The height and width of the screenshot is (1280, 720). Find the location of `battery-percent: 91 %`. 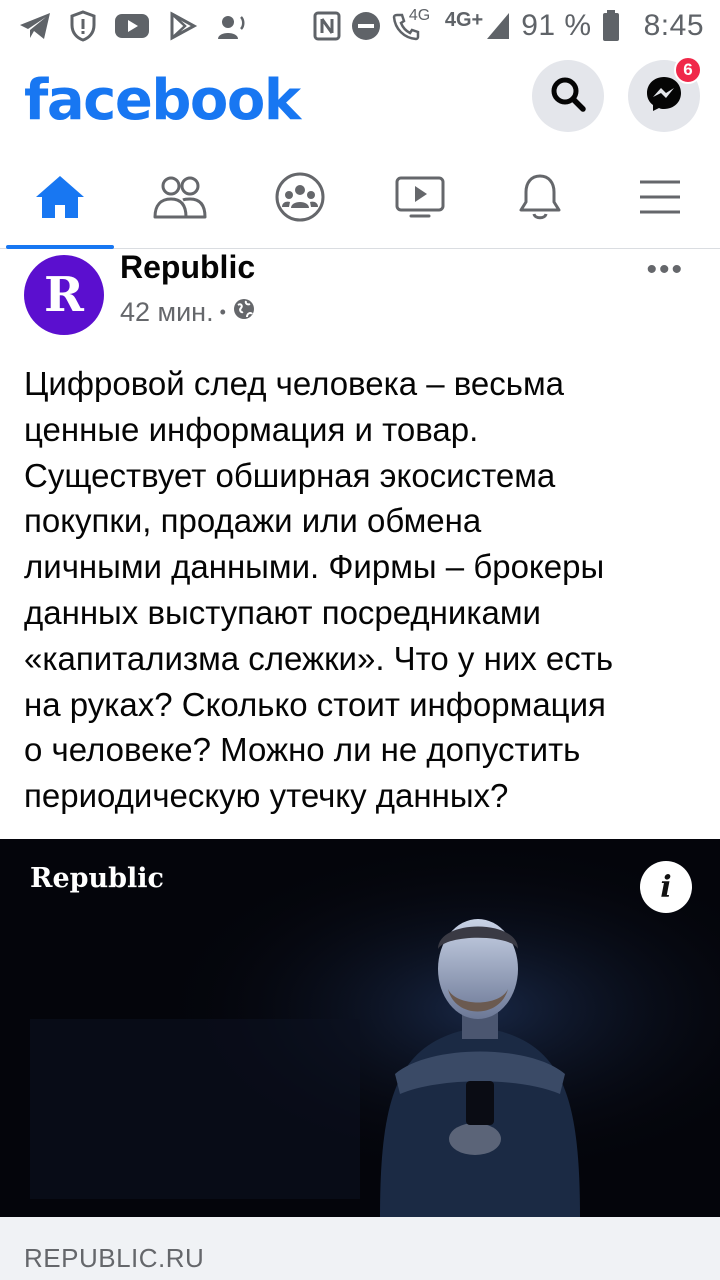

battery-percent: 91 % is located at coordinates (556, 25).